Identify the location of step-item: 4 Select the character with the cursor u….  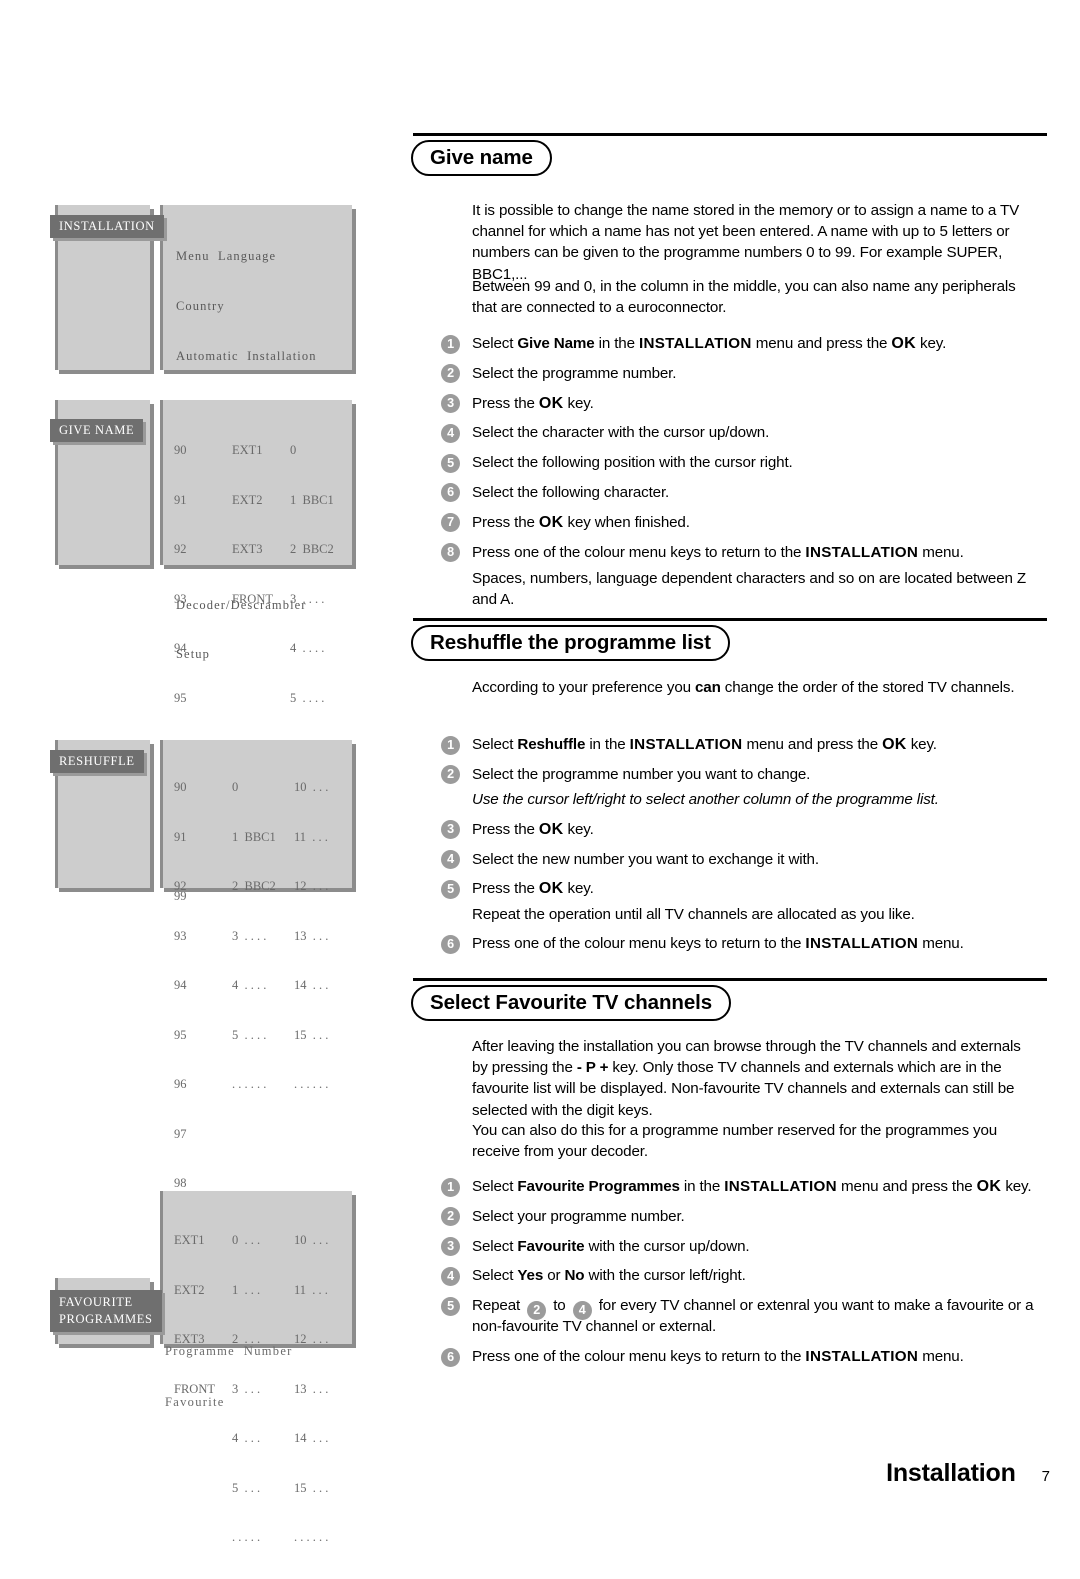
(741, 432).